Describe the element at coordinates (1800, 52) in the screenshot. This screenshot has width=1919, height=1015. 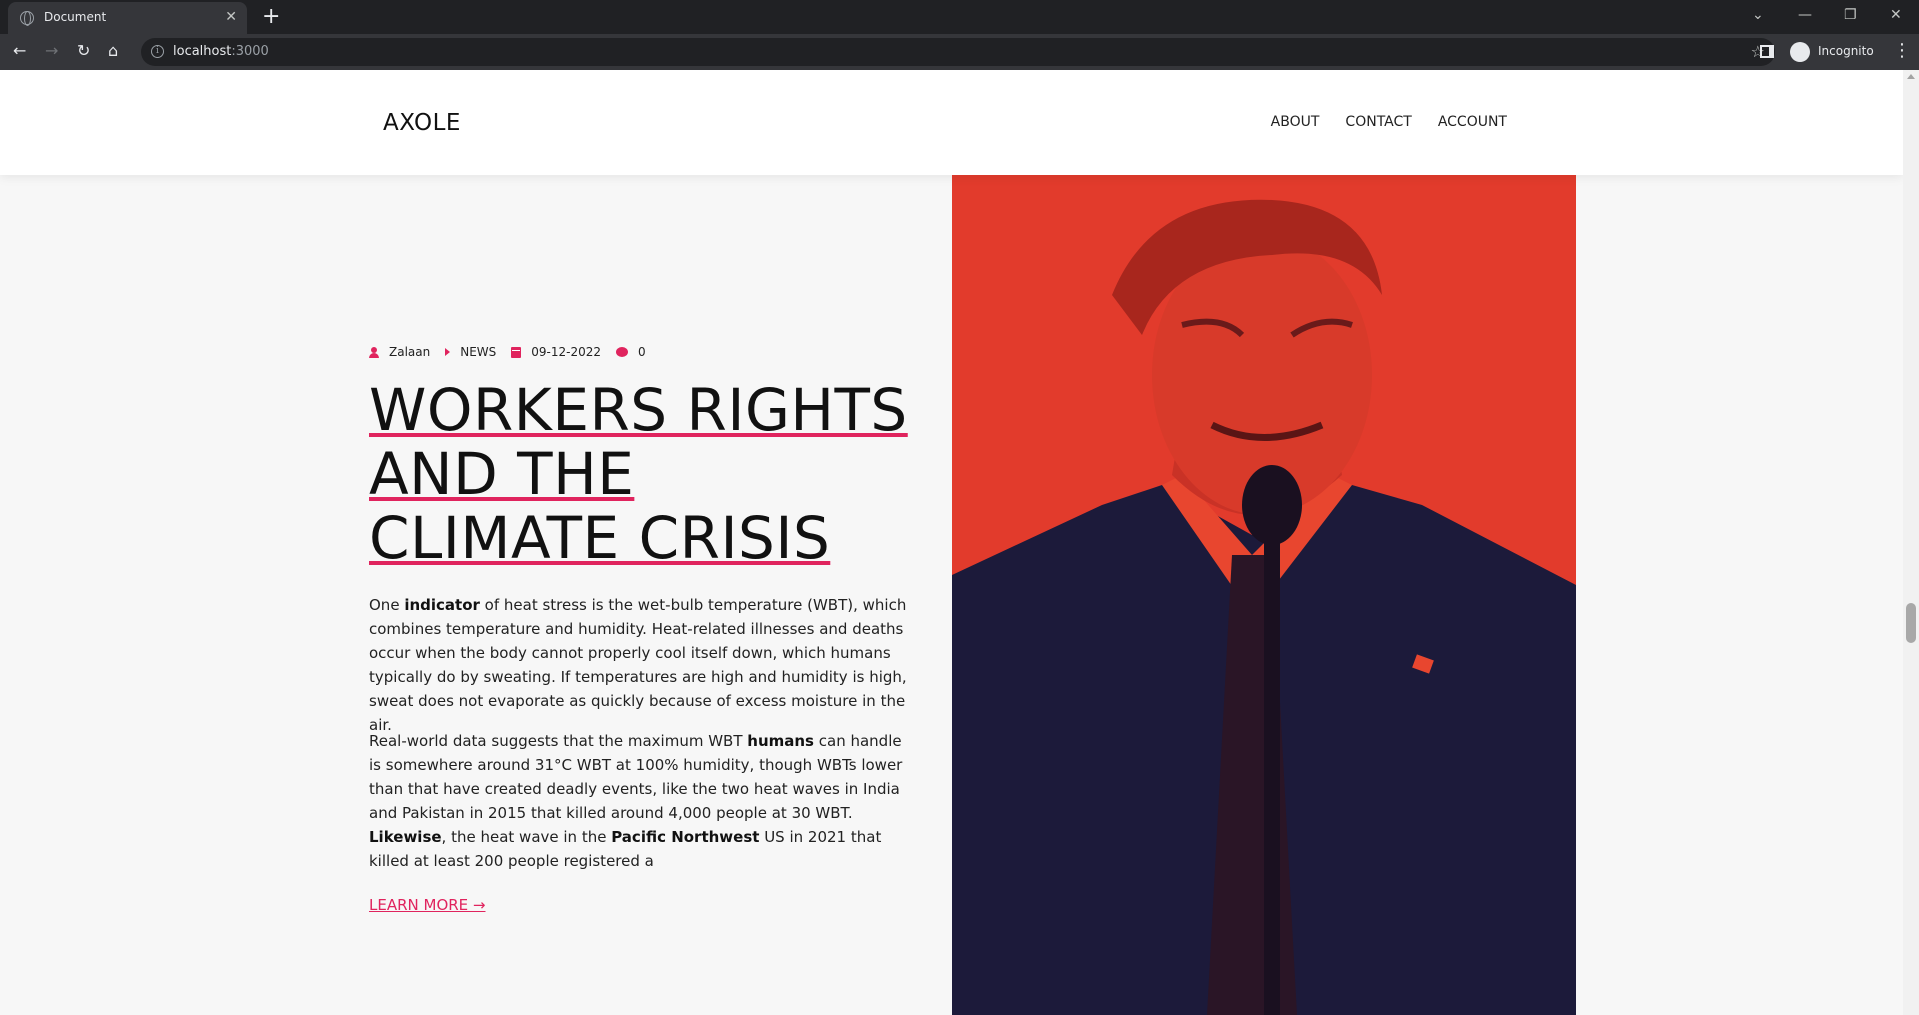
I see `incognito-icon` at that location.